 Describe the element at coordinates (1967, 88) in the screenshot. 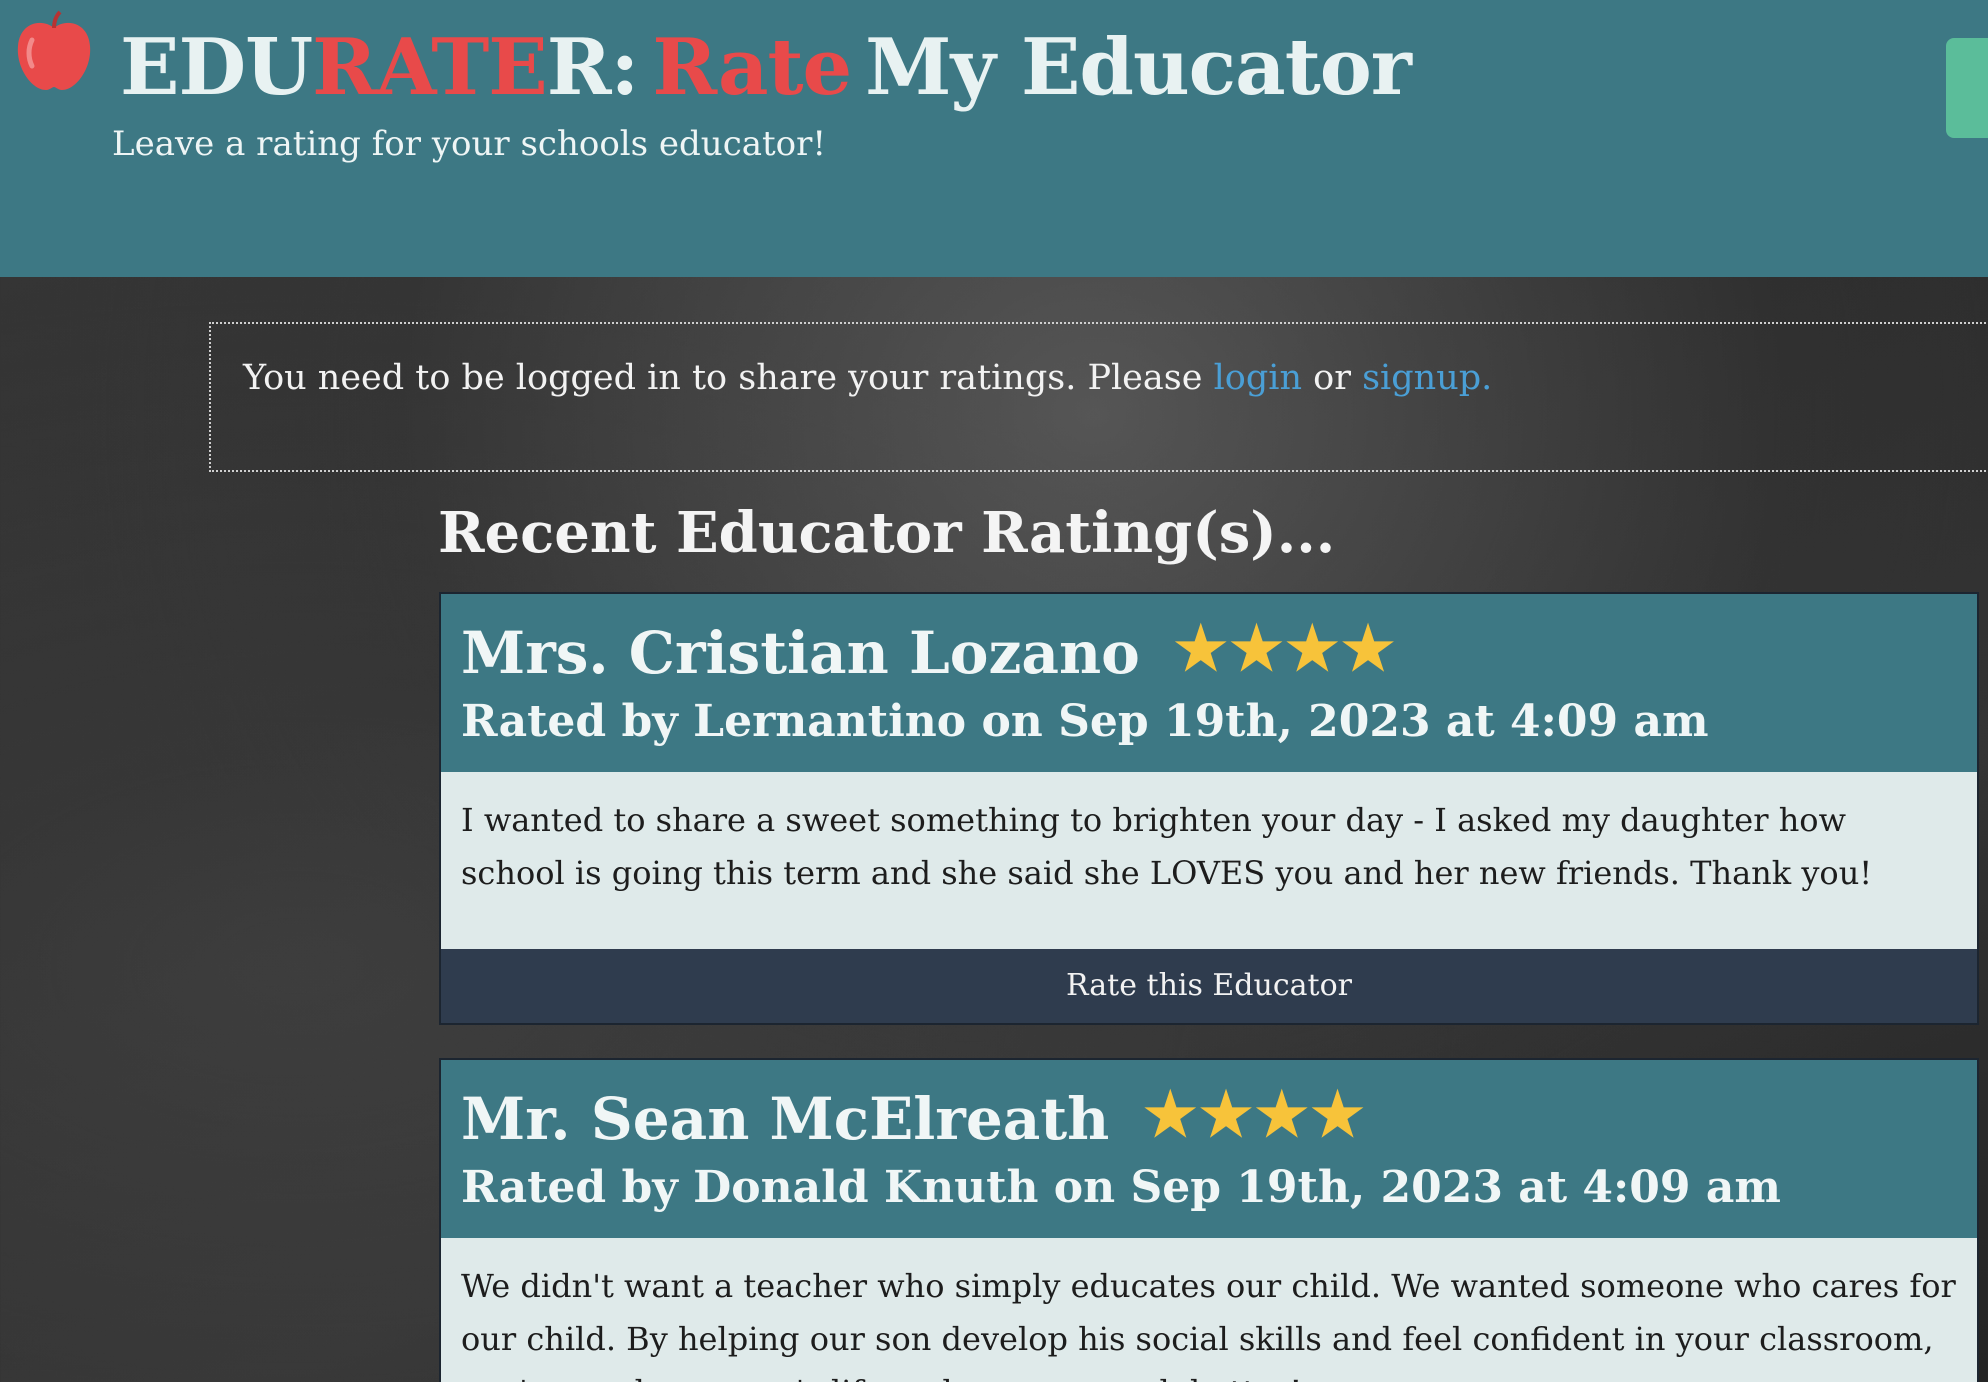

I see `header-menu-button` at that location.